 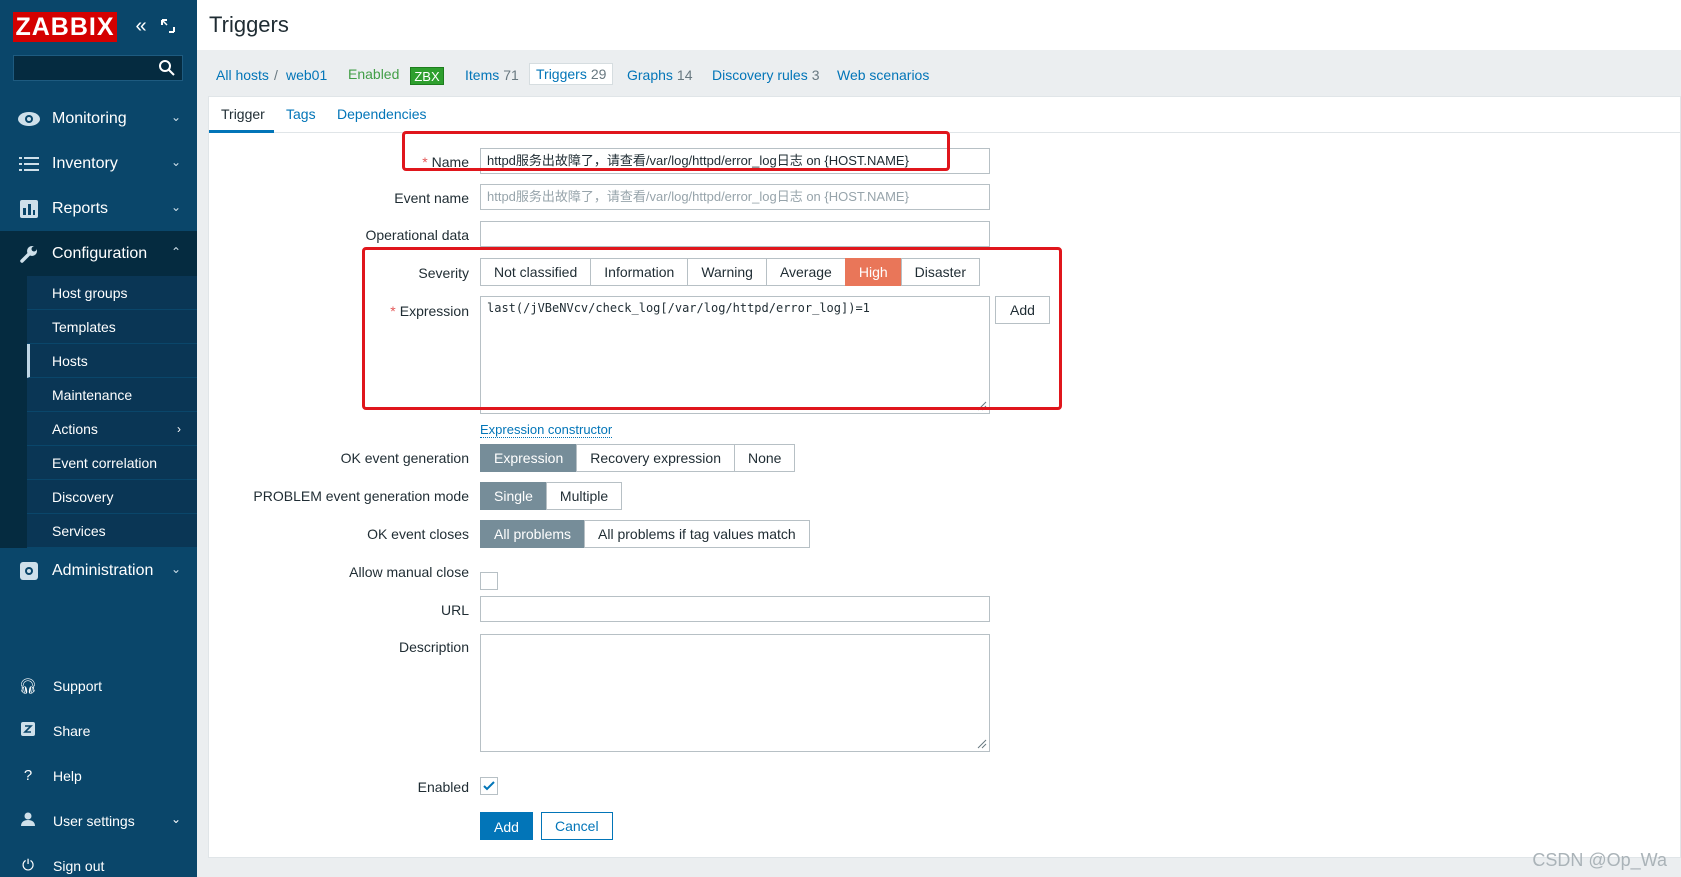 What do you see at coordinates (79, 865) in the screenshot?
I see `menu-sign-out-label: Sign out` at bounding box center [79, 865].